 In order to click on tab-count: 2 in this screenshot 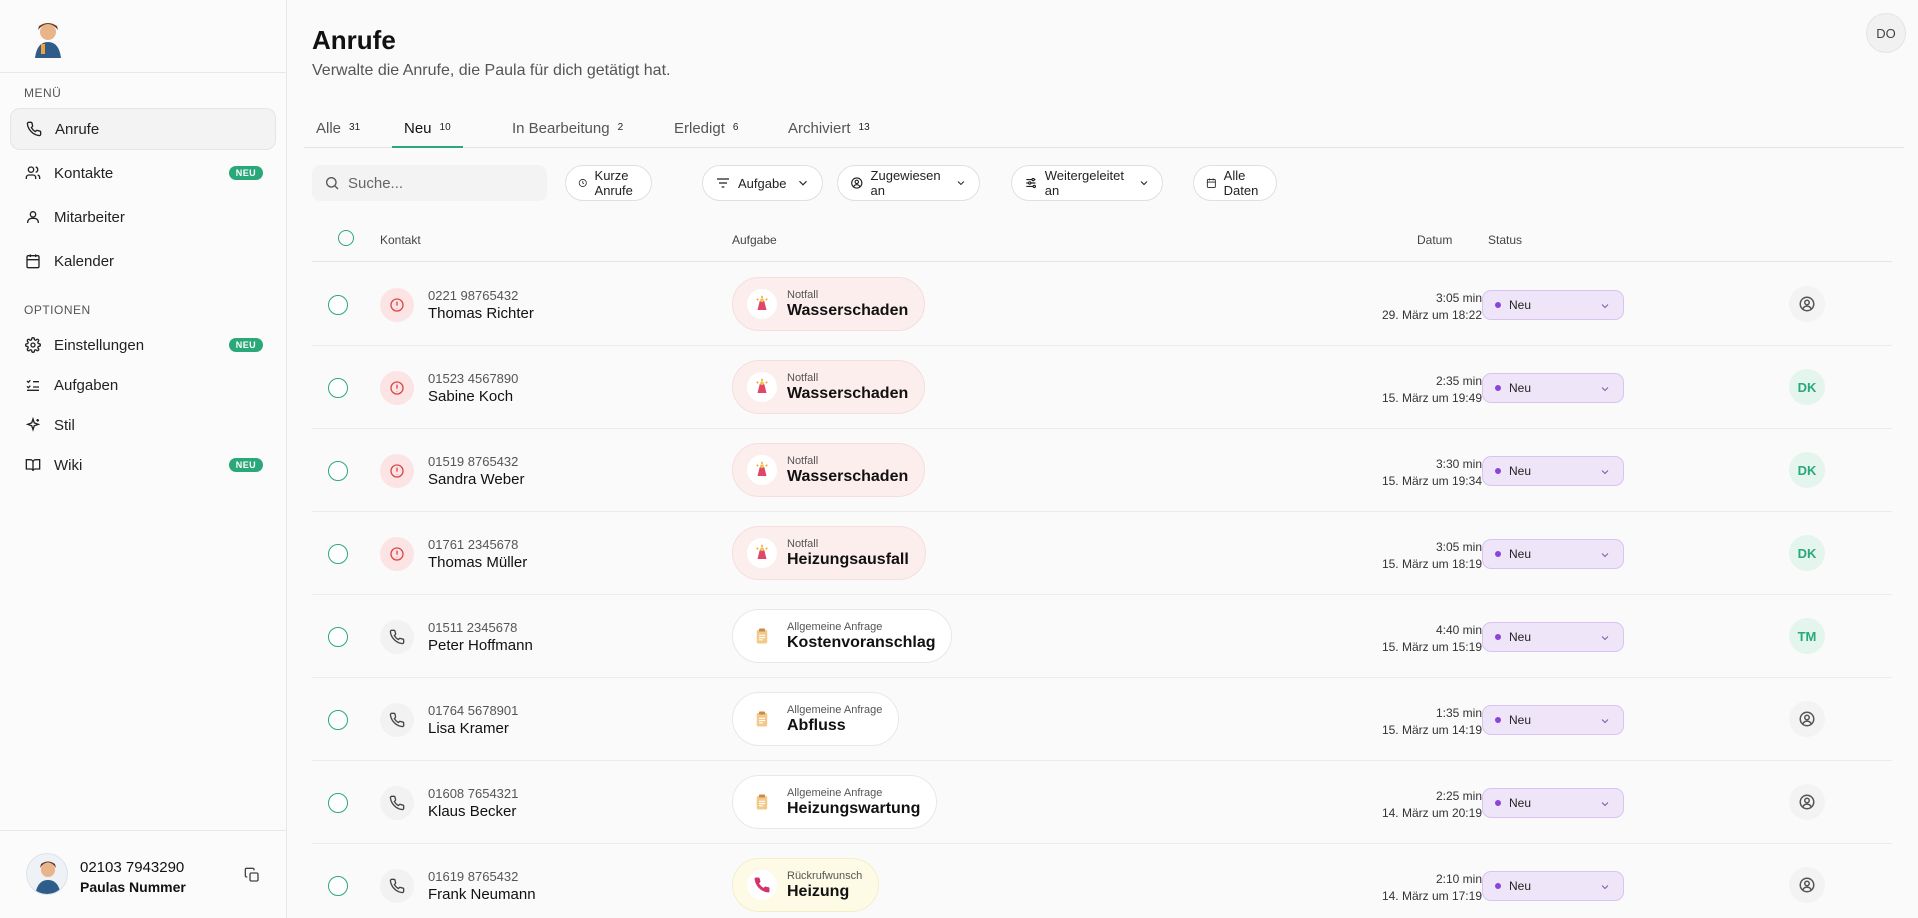, I will do `click(620, 127)`.